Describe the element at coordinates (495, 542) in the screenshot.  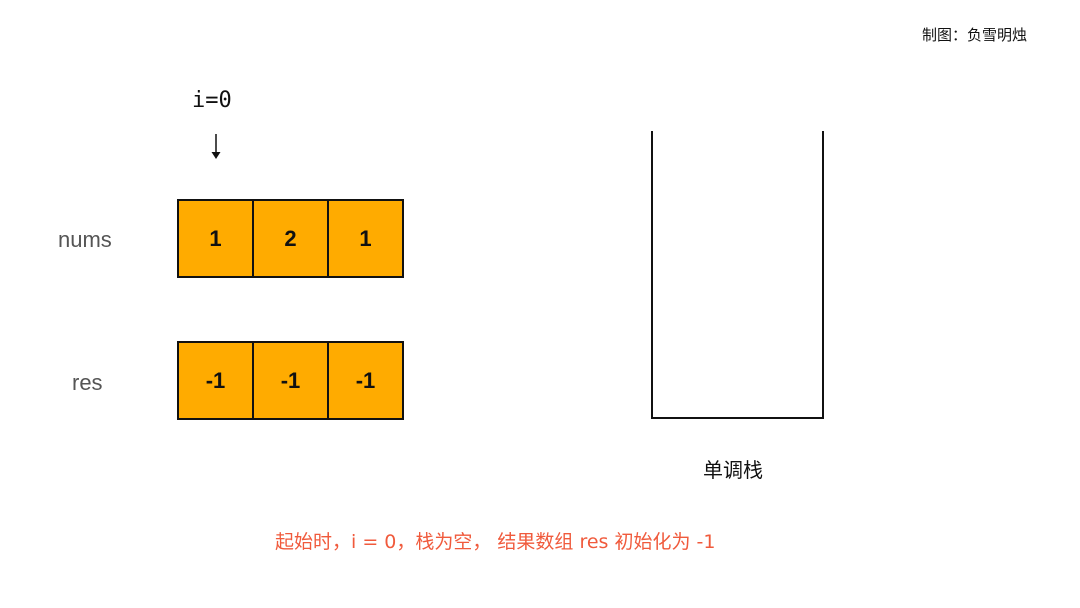
I see `step-caption: 起始时，i = 0，栈为空， 结果数组 res 初始化为 -1` at that location.